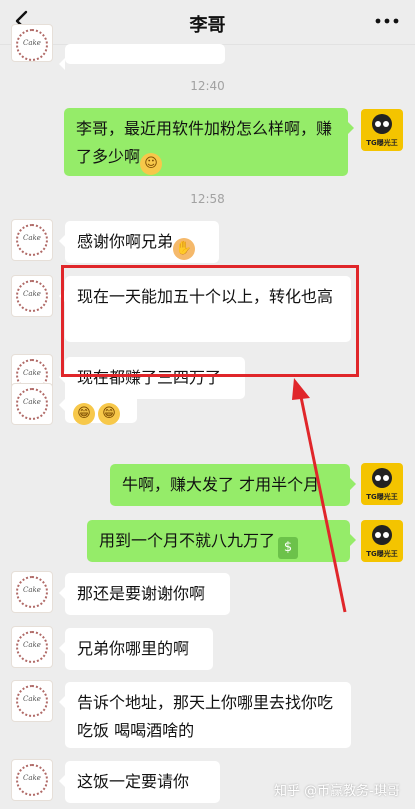  What do you see at coordinates (319, 495) in the screenshot?
I see `annotation-arrow` at bounding box center [319, 495].